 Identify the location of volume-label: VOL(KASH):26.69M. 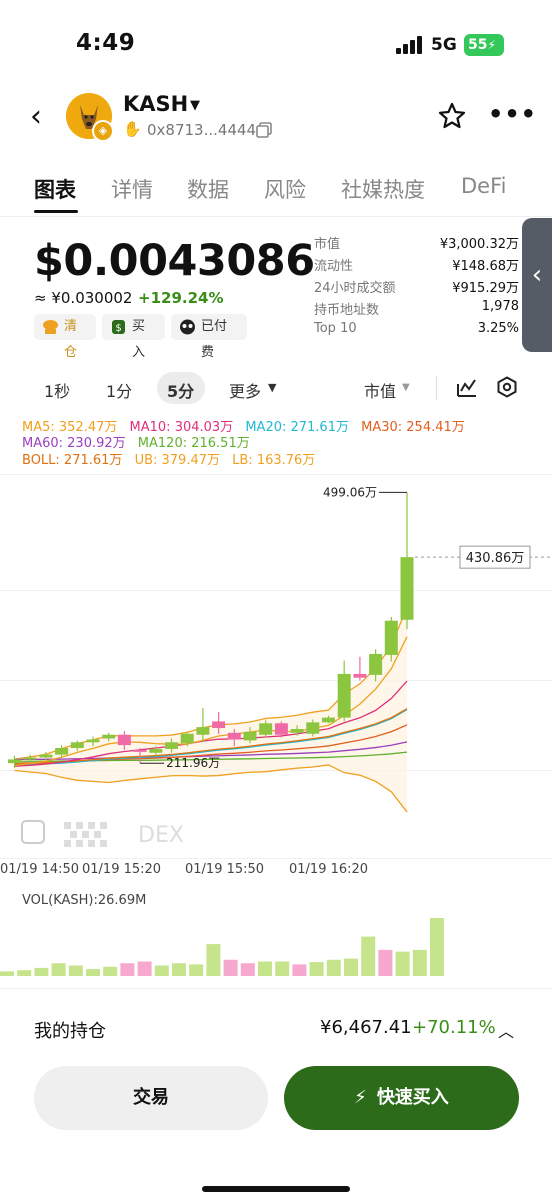
(84, 900).